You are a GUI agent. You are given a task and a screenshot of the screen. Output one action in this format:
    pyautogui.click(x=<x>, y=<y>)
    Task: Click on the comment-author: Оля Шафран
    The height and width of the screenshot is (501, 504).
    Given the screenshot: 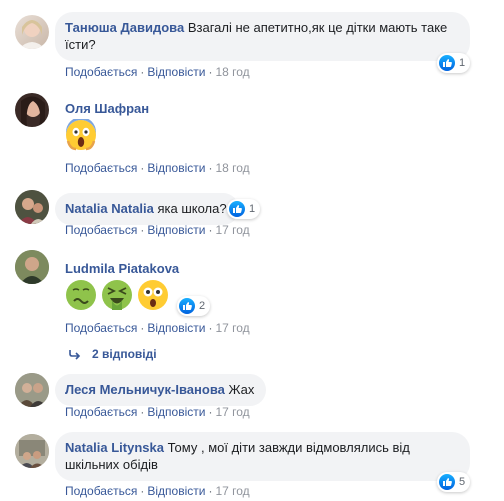 What is the action you would take?
    pyautogui.click(x=107, y=108)
    